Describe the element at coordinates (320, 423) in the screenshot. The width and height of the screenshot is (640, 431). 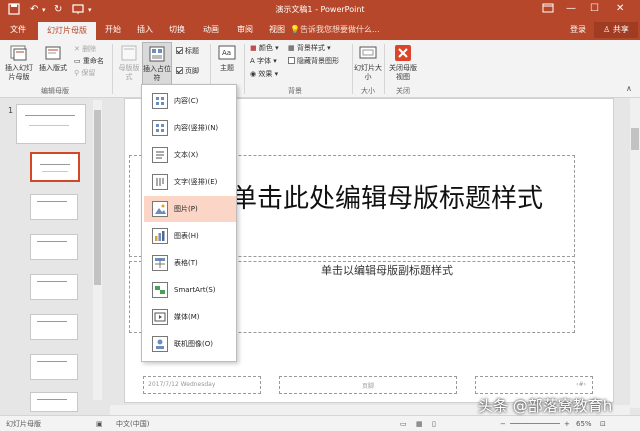
I see `status-bar: 幻灯片母版 ▣ 中文(中国) ▭ ▦ ▯ − + 65% ⊡` at that location.